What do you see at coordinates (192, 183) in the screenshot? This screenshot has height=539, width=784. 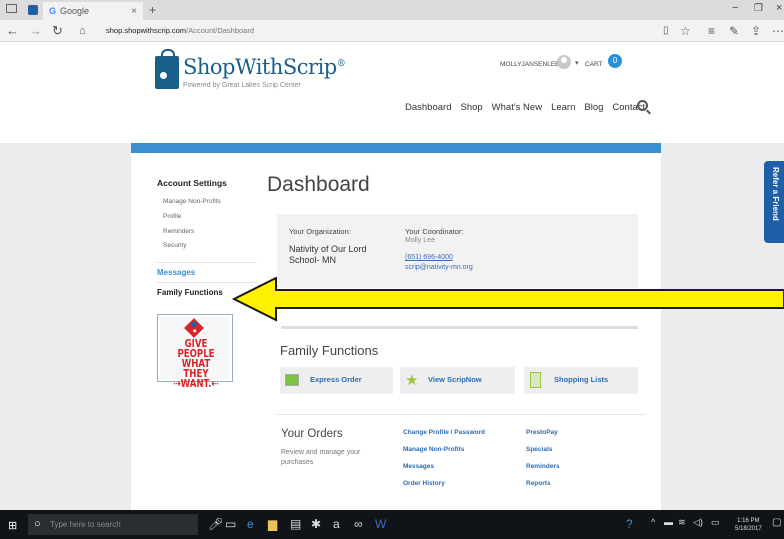 I see `account-settings-heading: Account Settings` at bounding box center [192, 183].